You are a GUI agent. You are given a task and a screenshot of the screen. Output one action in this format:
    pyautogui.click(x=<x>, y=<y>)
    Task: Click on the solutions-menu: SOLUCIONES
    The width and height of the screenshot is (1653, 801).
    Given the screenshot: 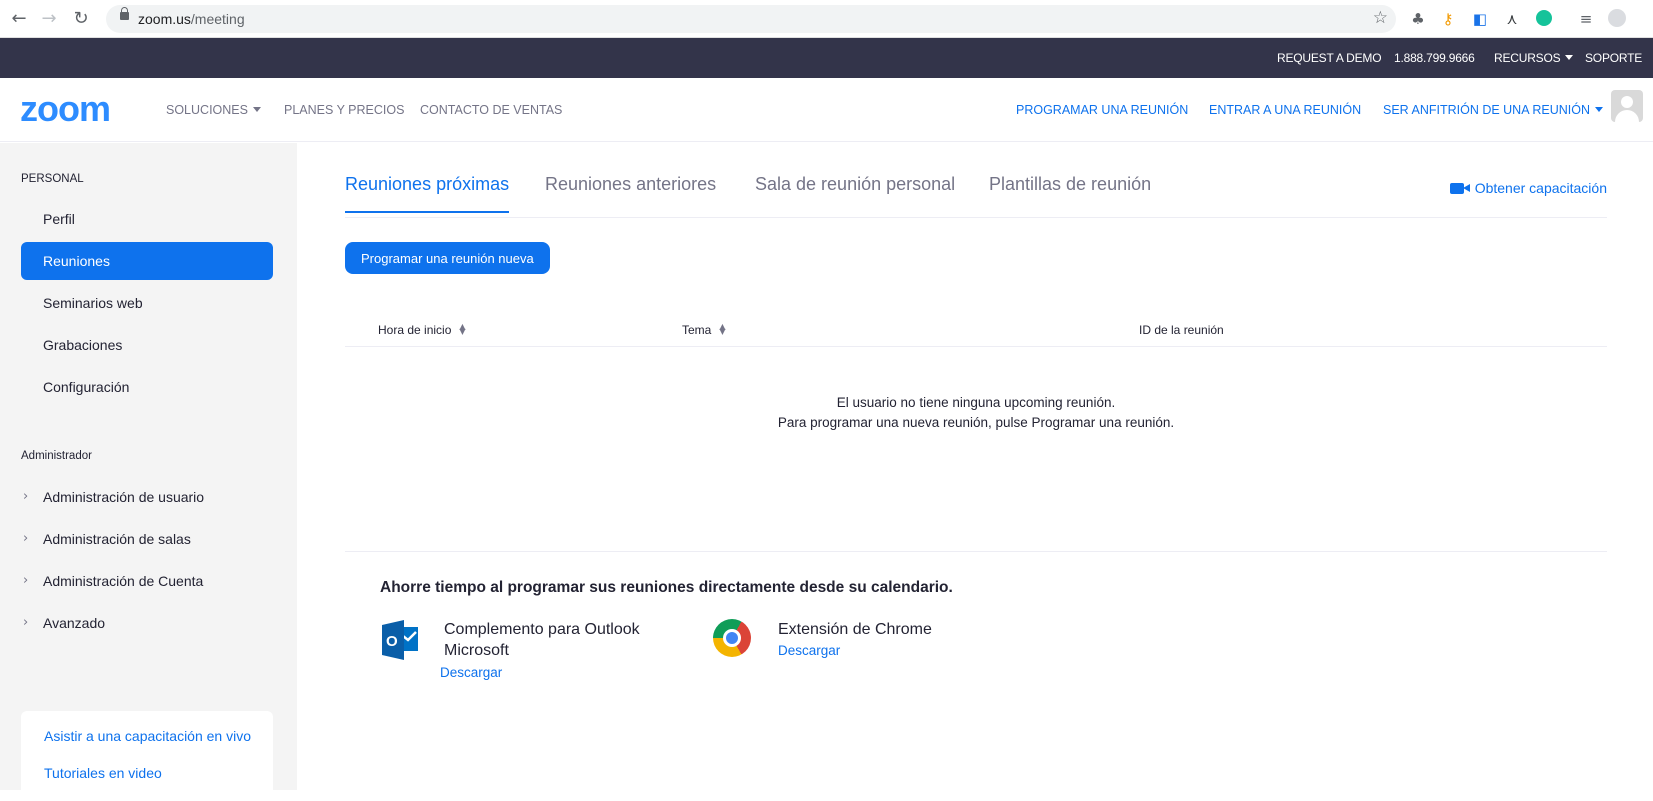 What is the action you would take?
    pyautogui.click(x=213, y=110)
    